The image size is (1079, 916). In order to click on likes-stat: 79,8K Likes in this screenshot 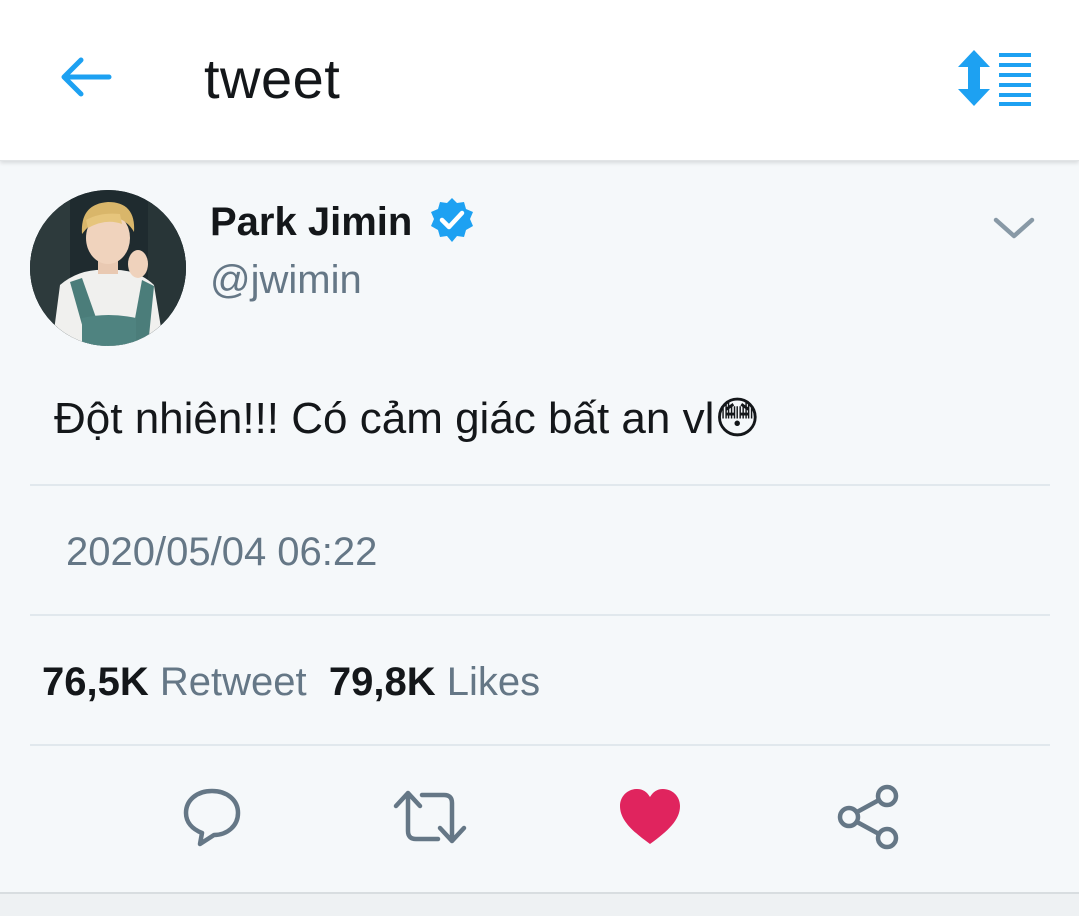, I will do `click(434, 682)`.